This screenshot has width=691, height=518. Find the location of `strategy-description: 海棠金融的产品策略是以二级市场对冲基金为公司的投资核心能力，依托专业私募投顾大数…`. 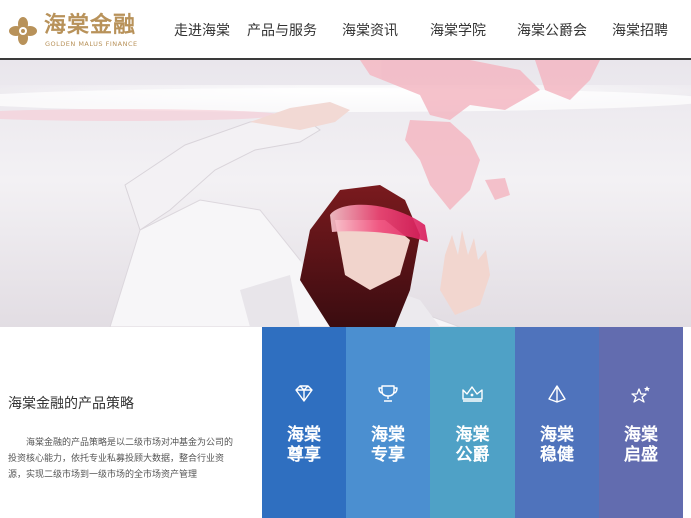

strategy-description: 海棠金融的产品策略是以二级市场对冲基金为公司的投资核心能力，依托专业私募投顾大数… is located at coordinates (121, 459).